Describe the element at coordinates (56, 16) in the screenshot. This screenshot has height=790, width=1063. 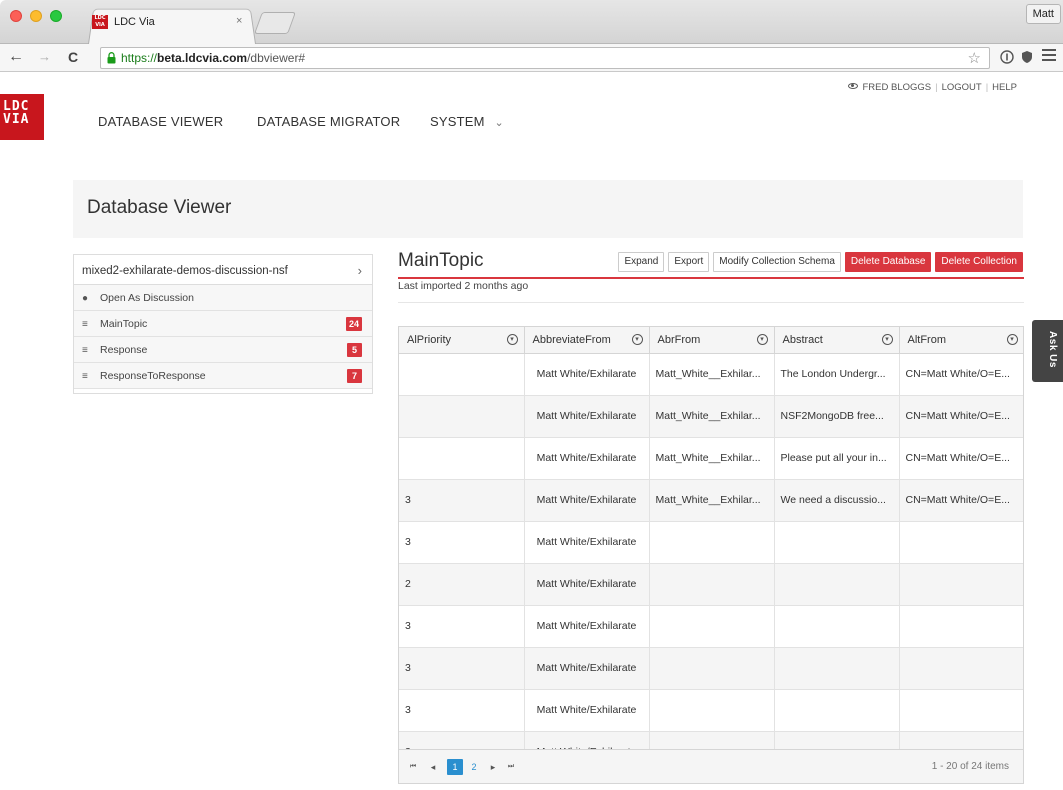
I see `maximize-window-button` at that location.